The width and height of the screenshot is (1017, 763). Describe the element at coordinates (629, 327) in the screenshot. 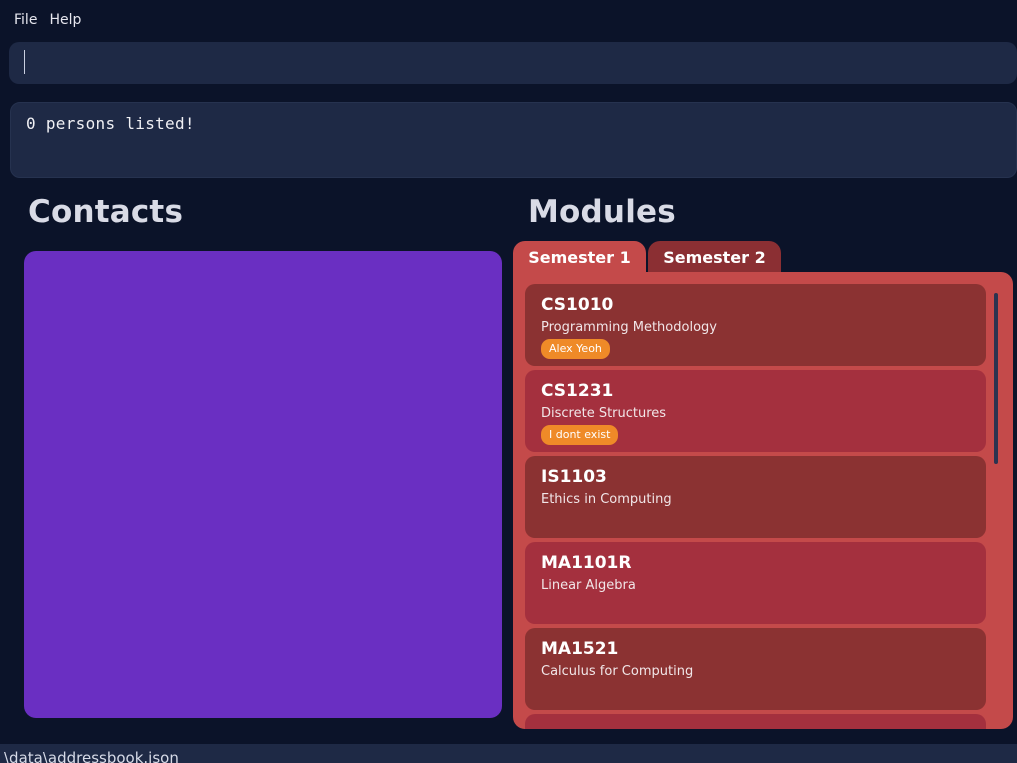

I see `module-name: Programming Methodology` at that location.